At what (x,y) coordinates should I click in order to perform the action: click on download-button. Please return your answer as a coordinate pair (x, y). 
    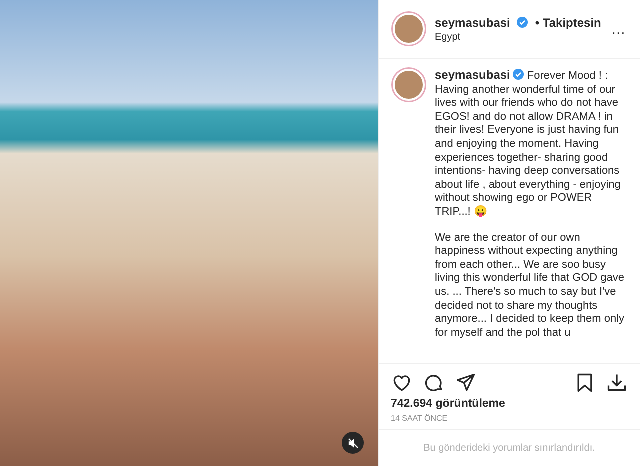
    Looking at the image, I should click on (617, 383).